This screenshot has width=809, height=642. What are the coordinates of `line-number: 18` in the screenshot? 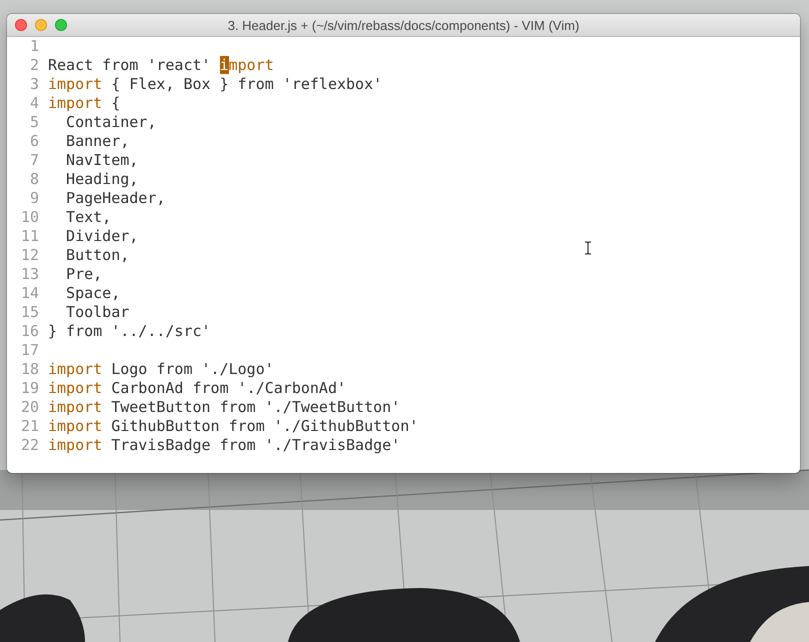 It's located at (29, 369).